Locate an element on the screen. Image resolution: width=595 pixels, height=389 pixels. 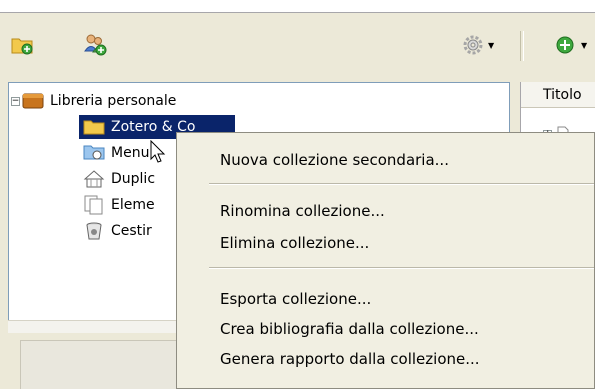
tree-item-saved-search: Menu is located at coordinates (116, 153).